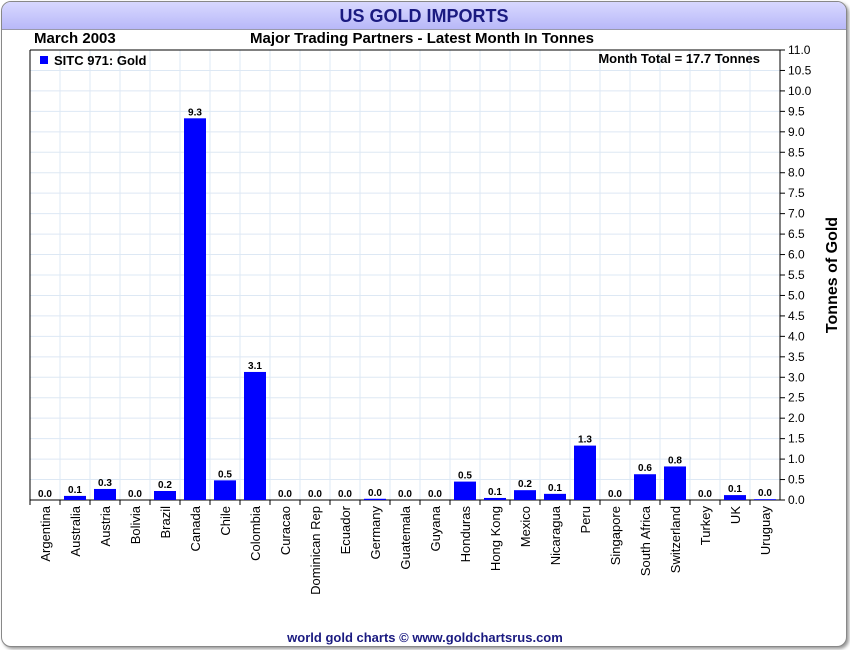  I want to click on bar-nicaragua, so click(555, 496).